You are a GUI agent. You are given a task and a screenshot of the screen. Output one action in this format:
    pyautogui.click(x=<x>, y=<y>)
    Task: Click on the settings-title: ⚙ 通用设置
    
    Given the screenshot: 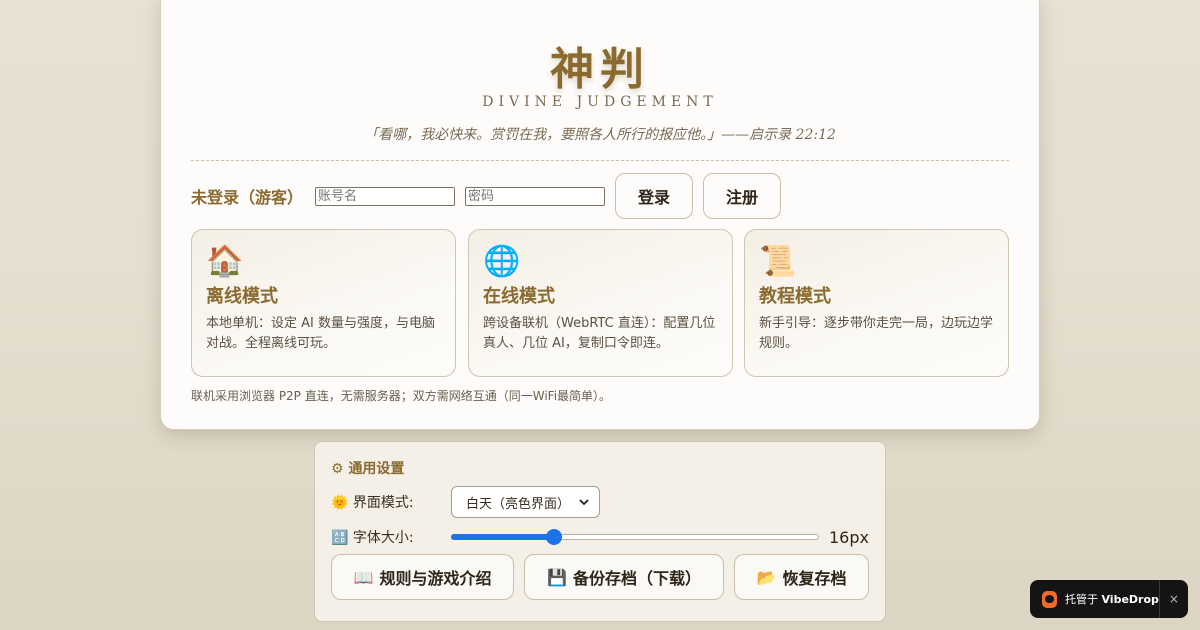 What is the action you would take?
    pyautogui.click(x=367, y=468)
    